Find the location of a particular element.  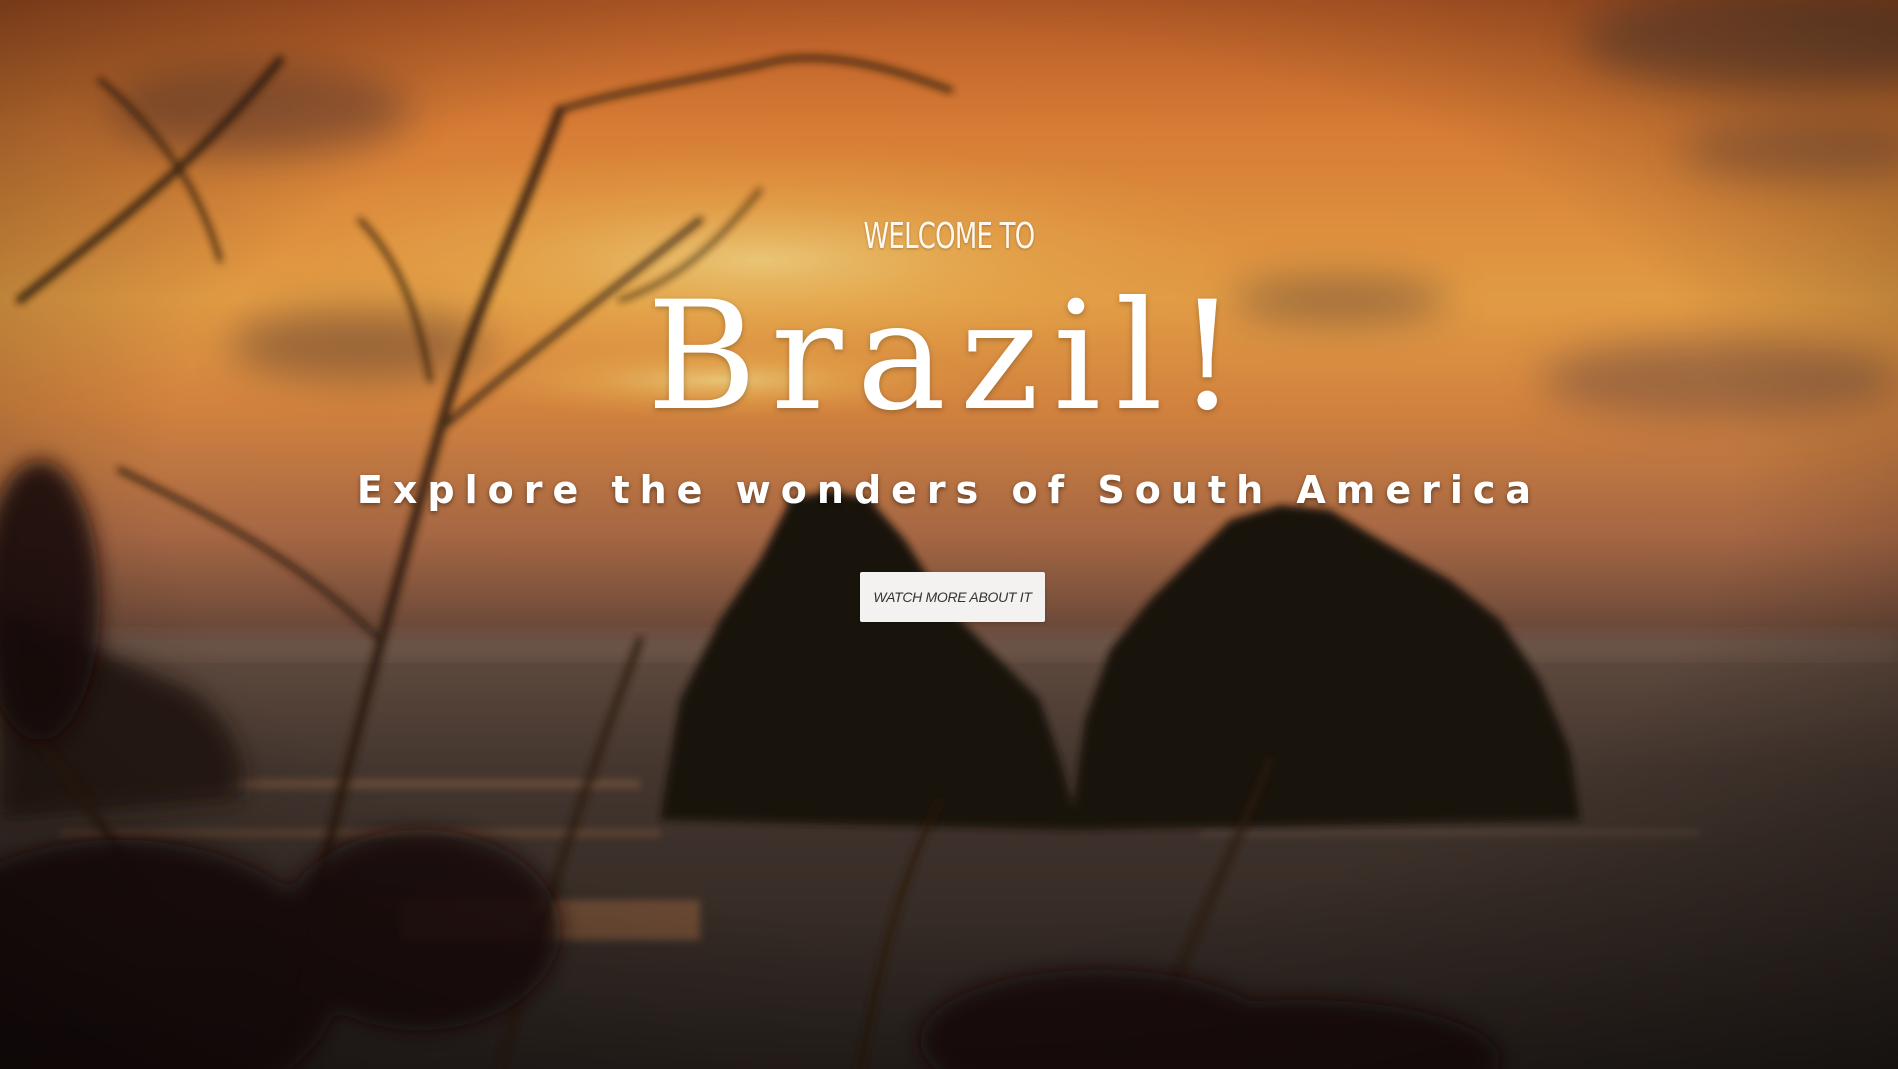

hero-title: Brazil! is located at coordinates (949, 357).